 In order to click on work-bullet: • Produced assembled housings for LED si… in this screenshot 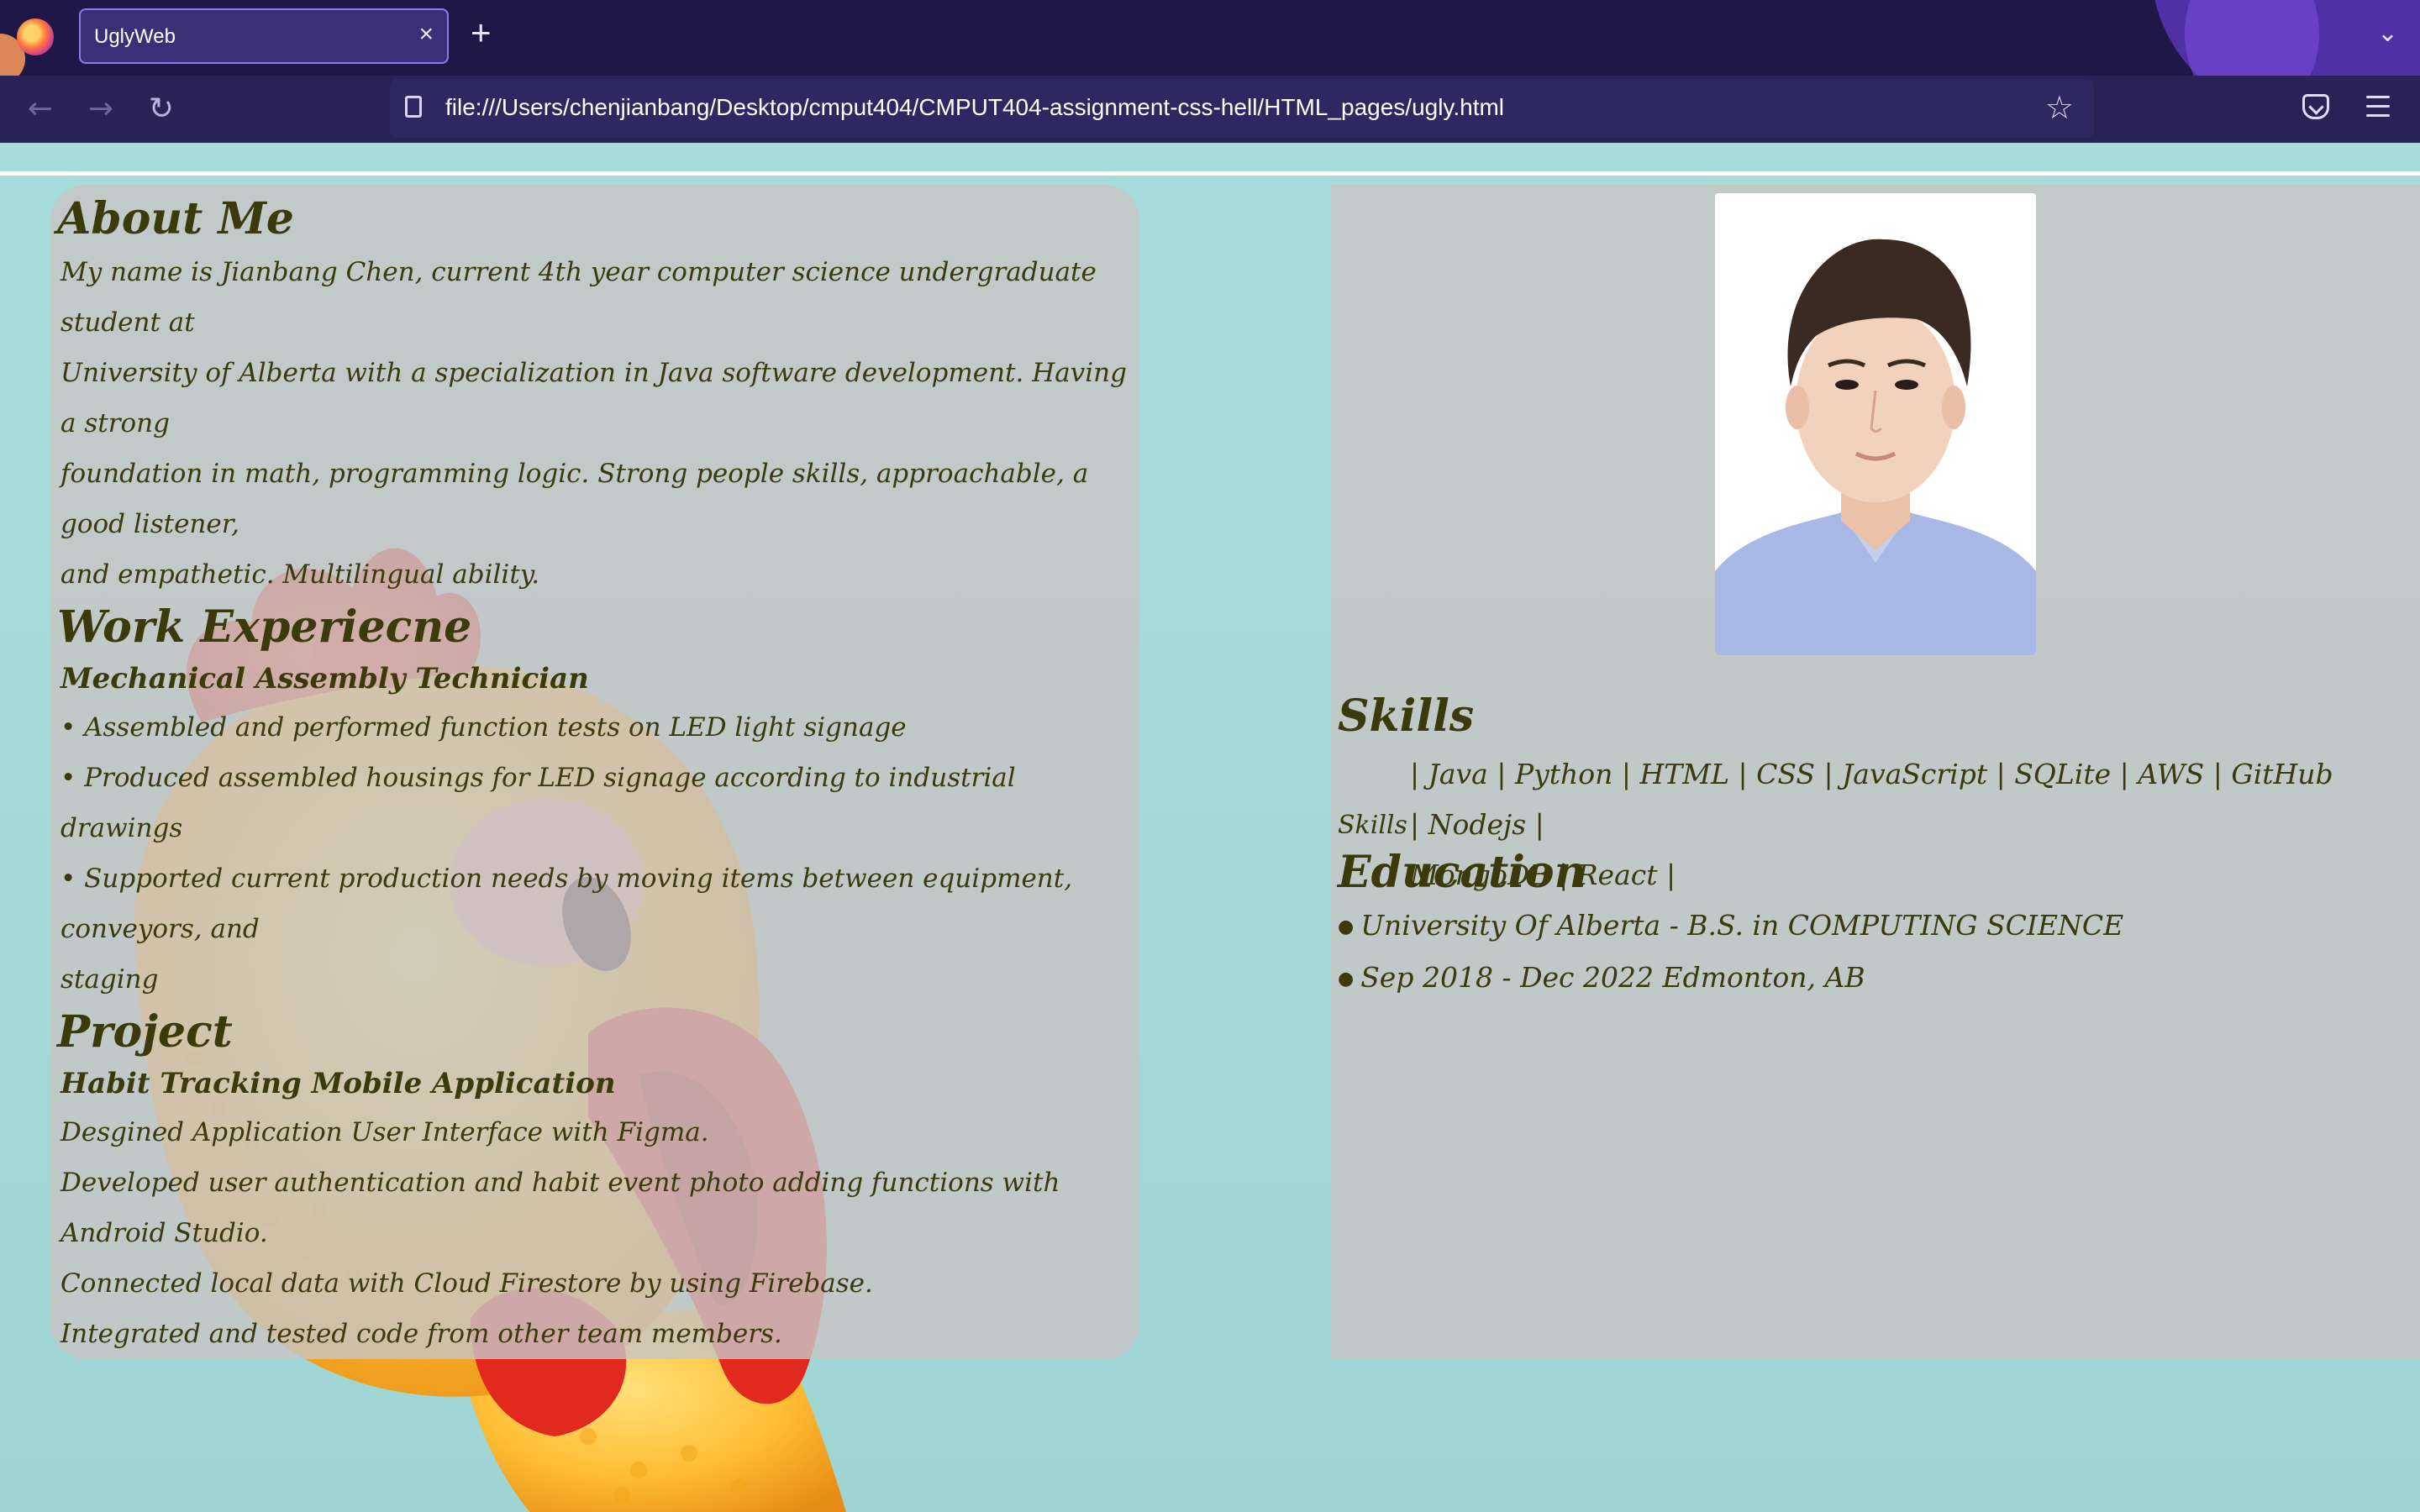, I will do `click(538, 803)`.